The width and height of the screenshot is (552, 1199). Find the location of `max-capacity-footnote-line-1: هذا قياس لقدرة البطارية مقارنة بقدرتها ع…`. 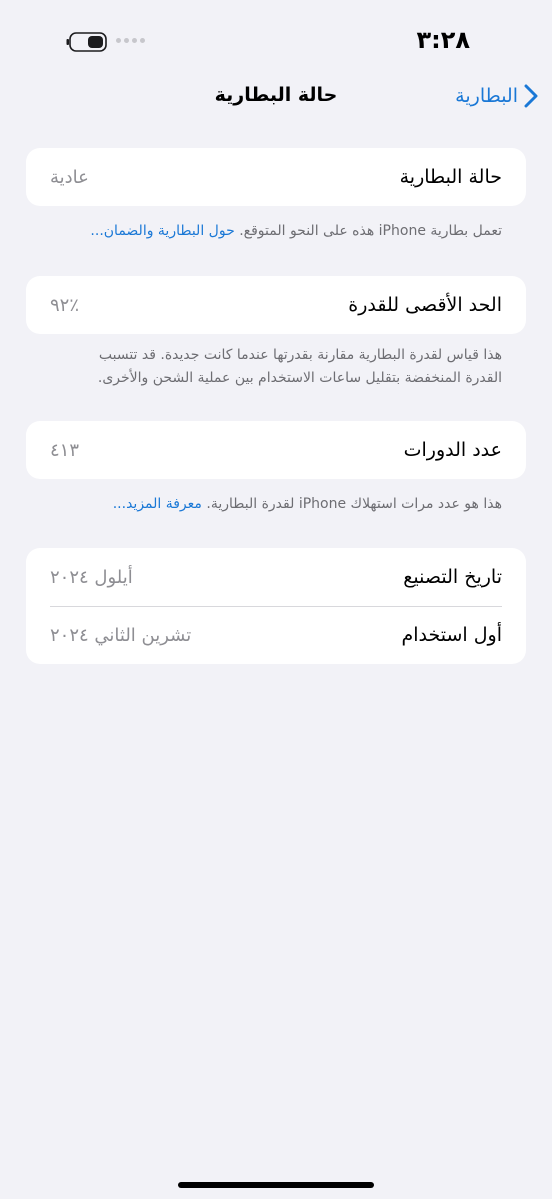

max-capacity-footnote-line-1: هذا قياس لقدرة البطارية مقارنة بقدرتها ع… is located at coordinates (300, 355).